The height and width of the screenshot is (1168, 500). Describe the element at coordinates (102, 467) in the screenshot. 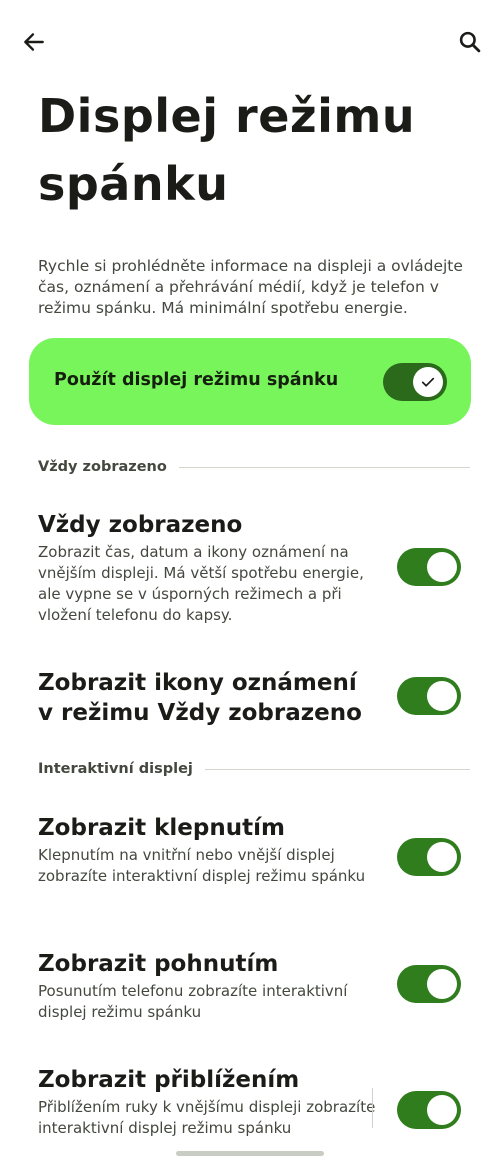

I see `section-title: Vždy zobrazeno` at that location.